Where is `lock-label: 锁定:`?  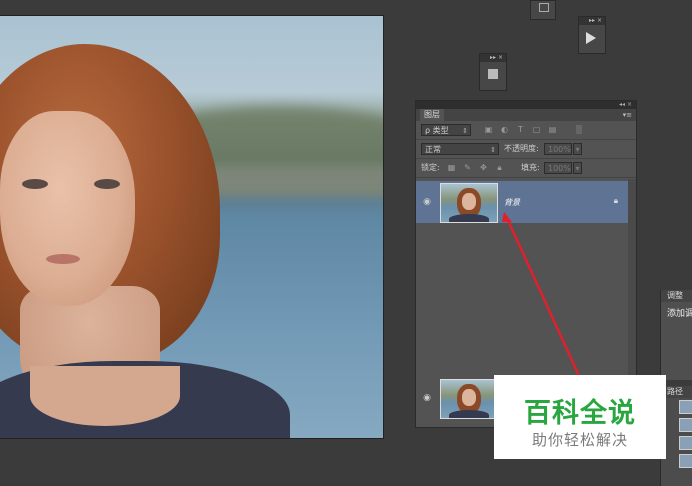 lock-label: 锁定: is located at coordinates (430, 167).